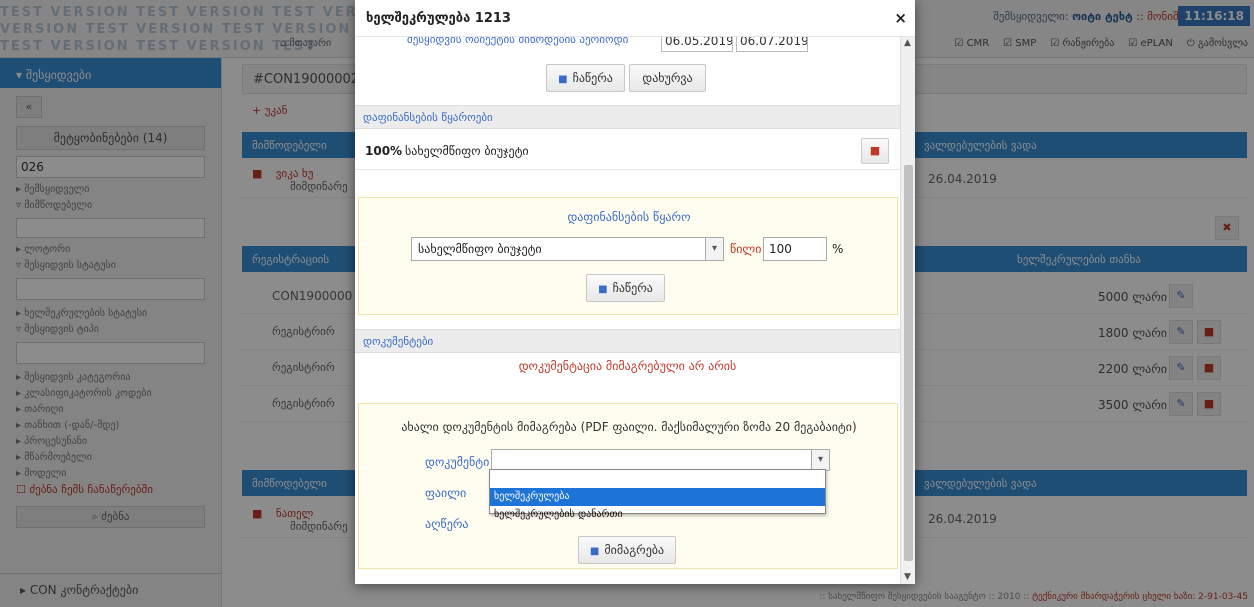  Describe the element at coordinates (518, 41) in the screenshot. I see `delivery-period-label: შესყიდვის ობიექტის მიწოდების პერიოდი` at that location.